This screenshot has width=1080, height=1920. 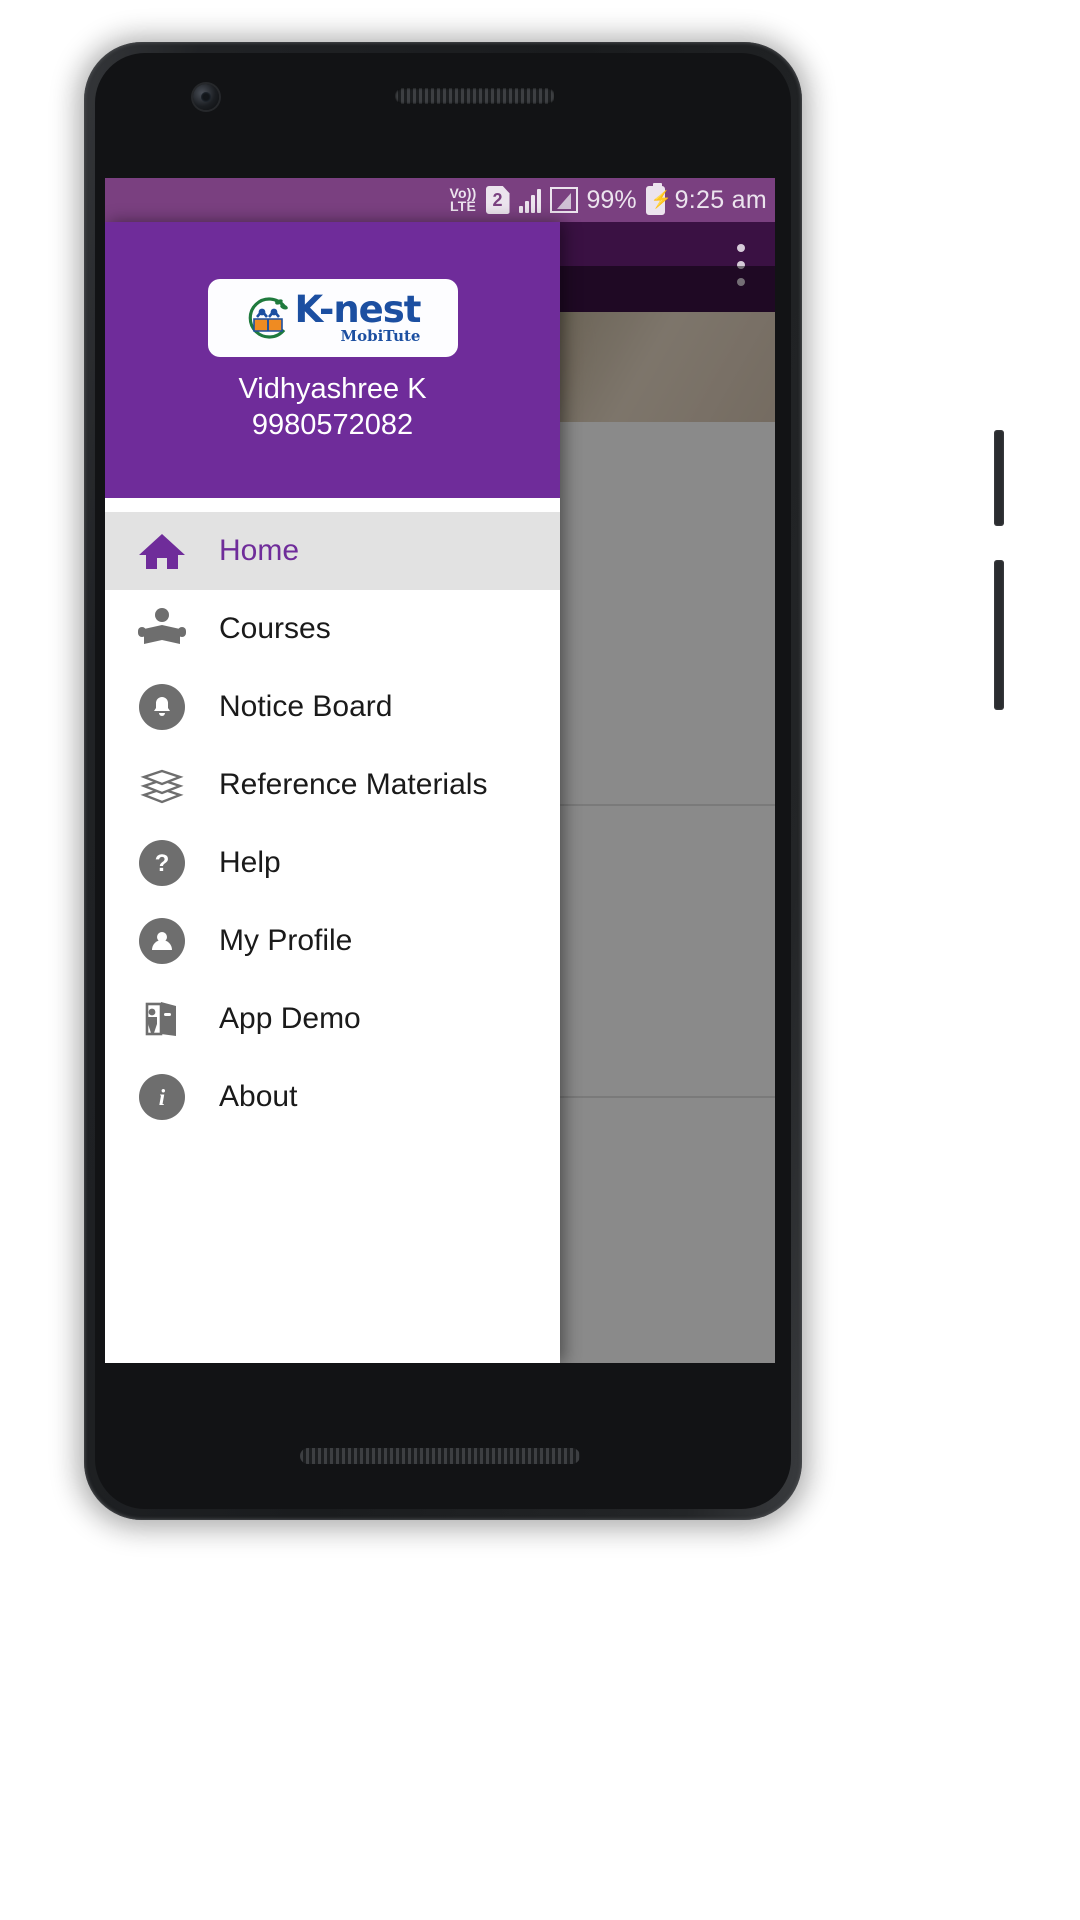 What do you see at coordinates (353, 784) in the screenshot?
I see `sidebar-item-label: Reference Materials` at bounding box center [353, 784].